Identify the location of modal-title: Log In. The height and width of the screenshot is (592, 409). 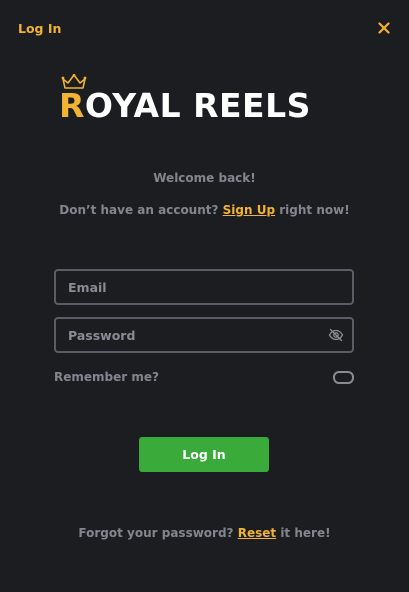
(40, 28).